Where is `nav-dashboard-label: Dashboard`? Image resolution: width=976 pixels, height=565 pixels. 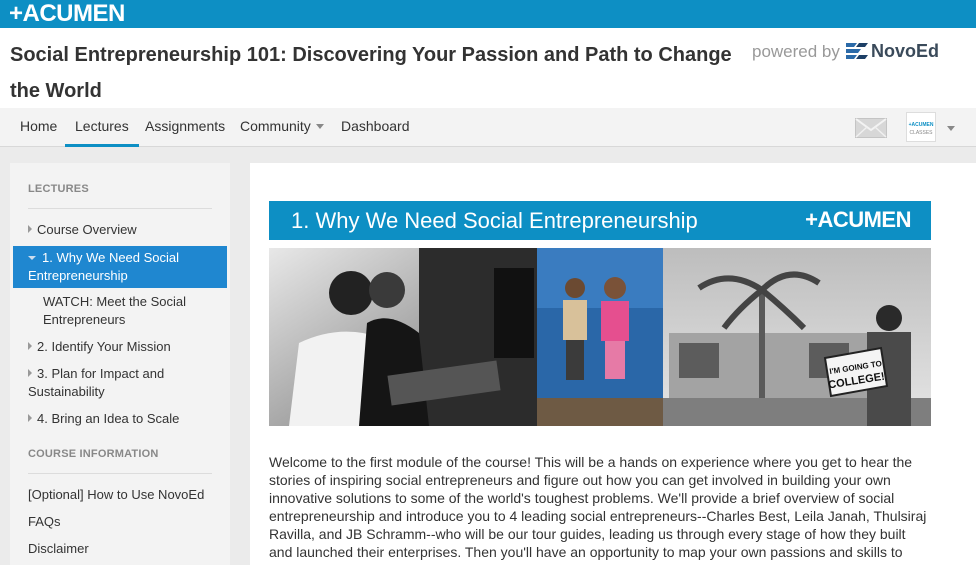
nav-dashboard-label: Dashboard is located at coordinates (375, 126).